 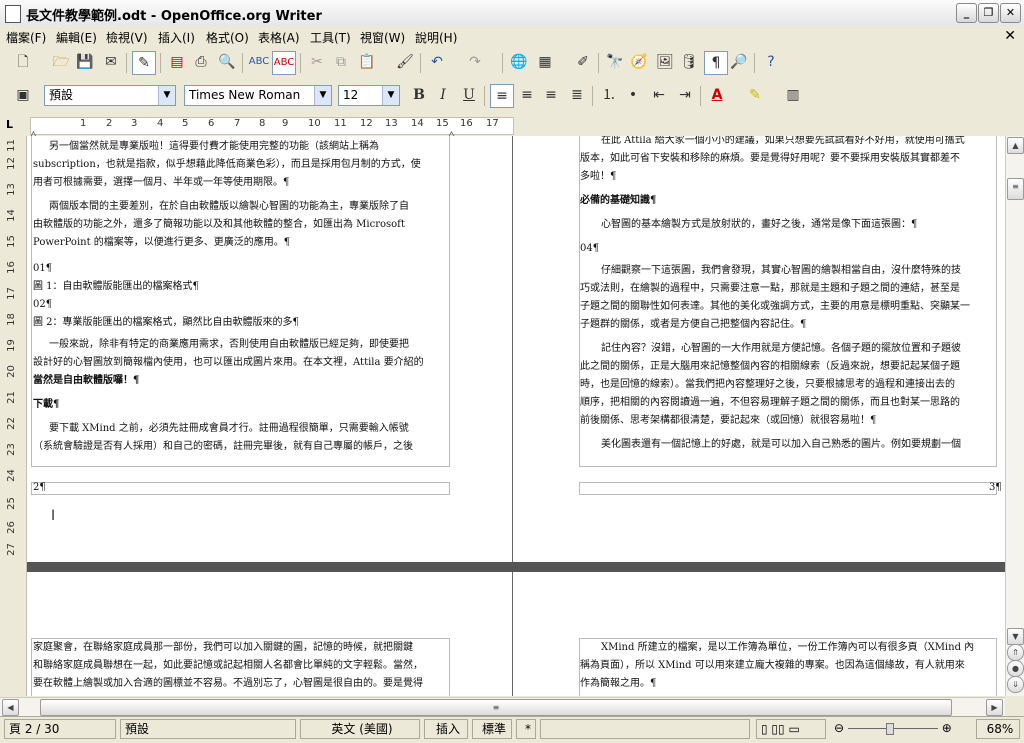 What do you see at coordinates (659, 95) in the screenshot?
I see `decrease-indent-icon: ⇤` at bounding box center [659, 95].